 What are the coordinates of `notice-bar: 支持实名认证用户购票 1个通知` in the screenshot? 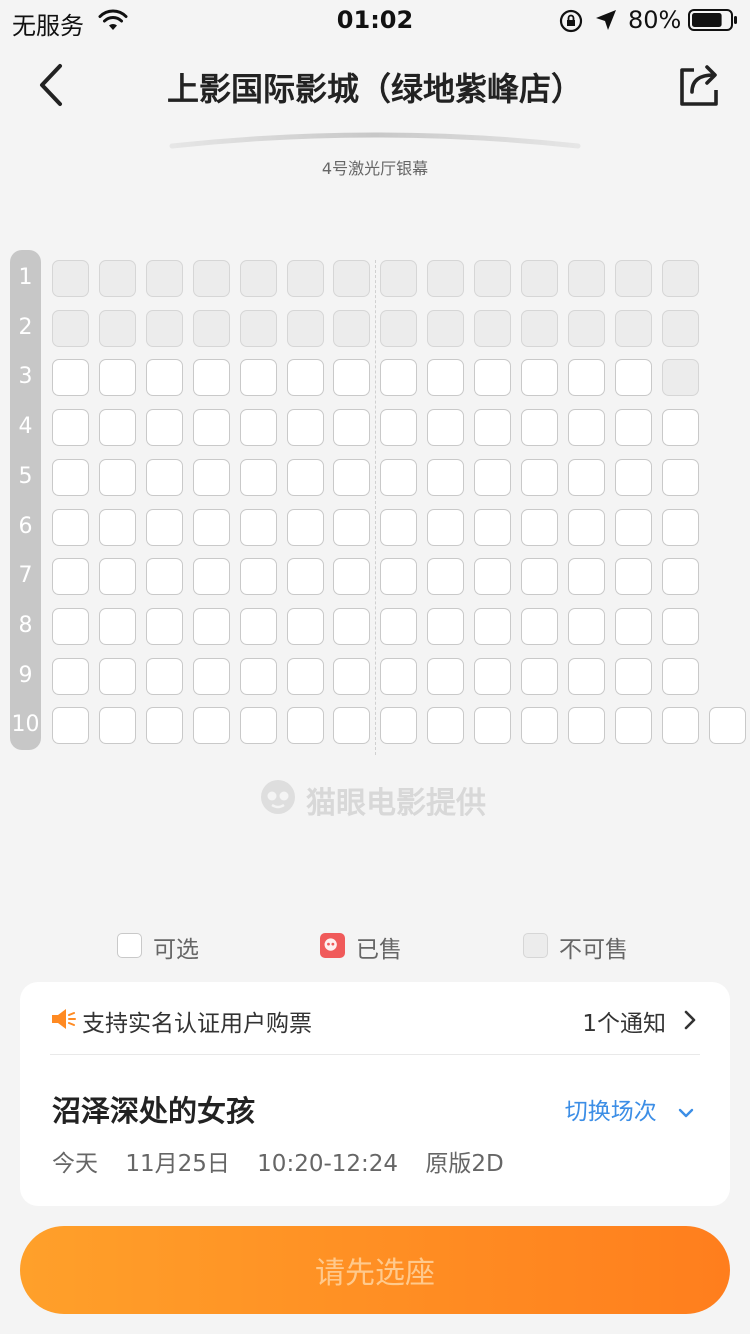 It's located at (375, 1018).